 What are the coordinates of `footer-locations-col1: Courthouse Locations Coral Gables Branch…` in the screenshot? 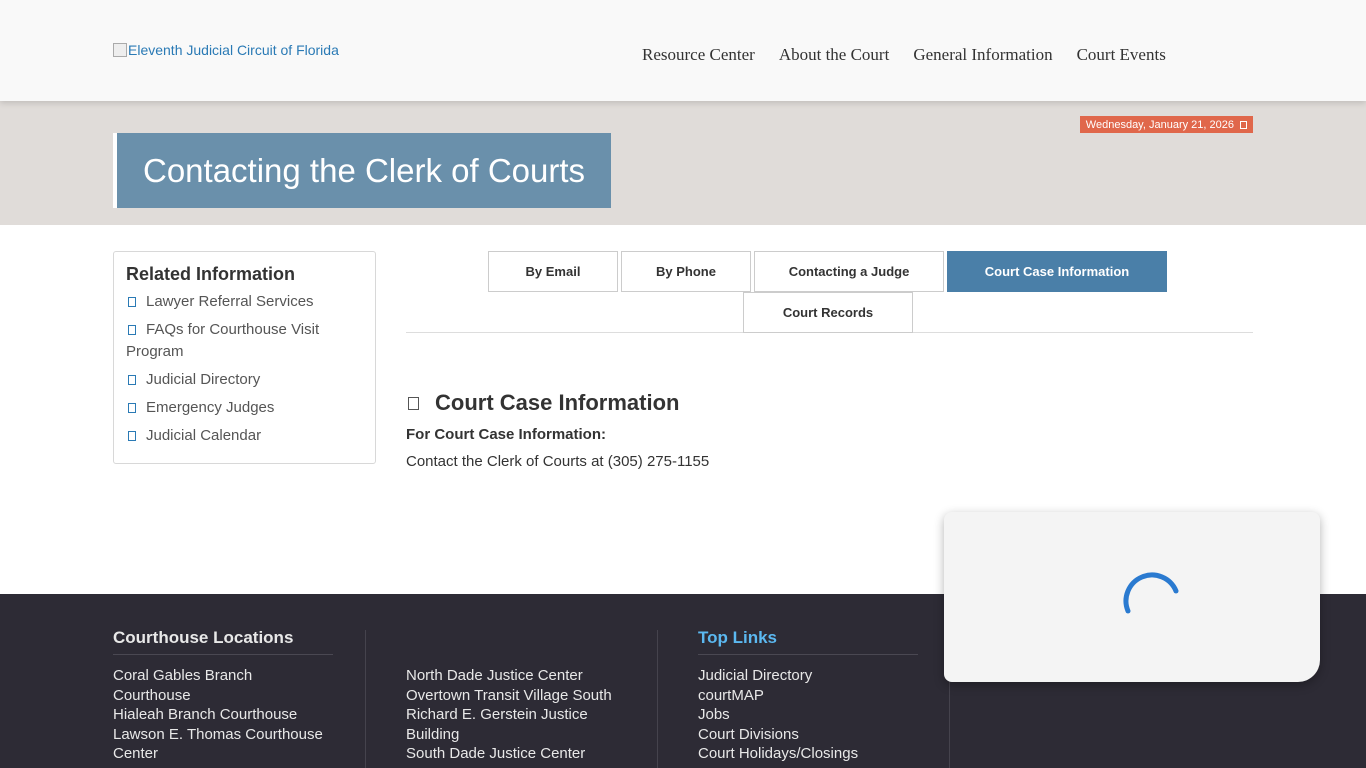 It's located at (223, 696).